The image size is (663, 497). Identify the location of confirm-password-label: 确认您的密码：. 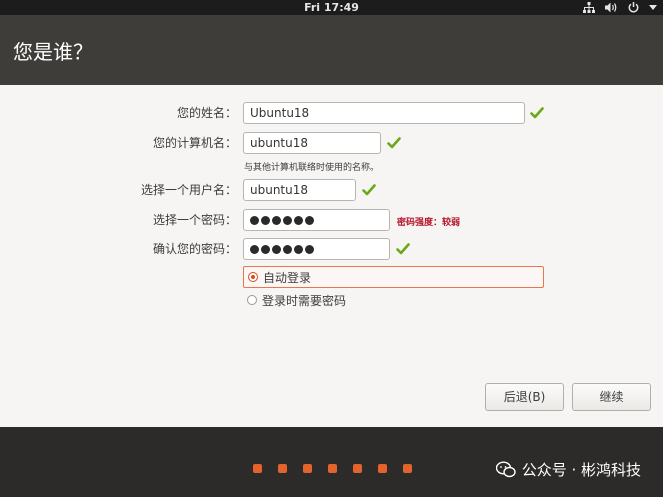
(194, 249).